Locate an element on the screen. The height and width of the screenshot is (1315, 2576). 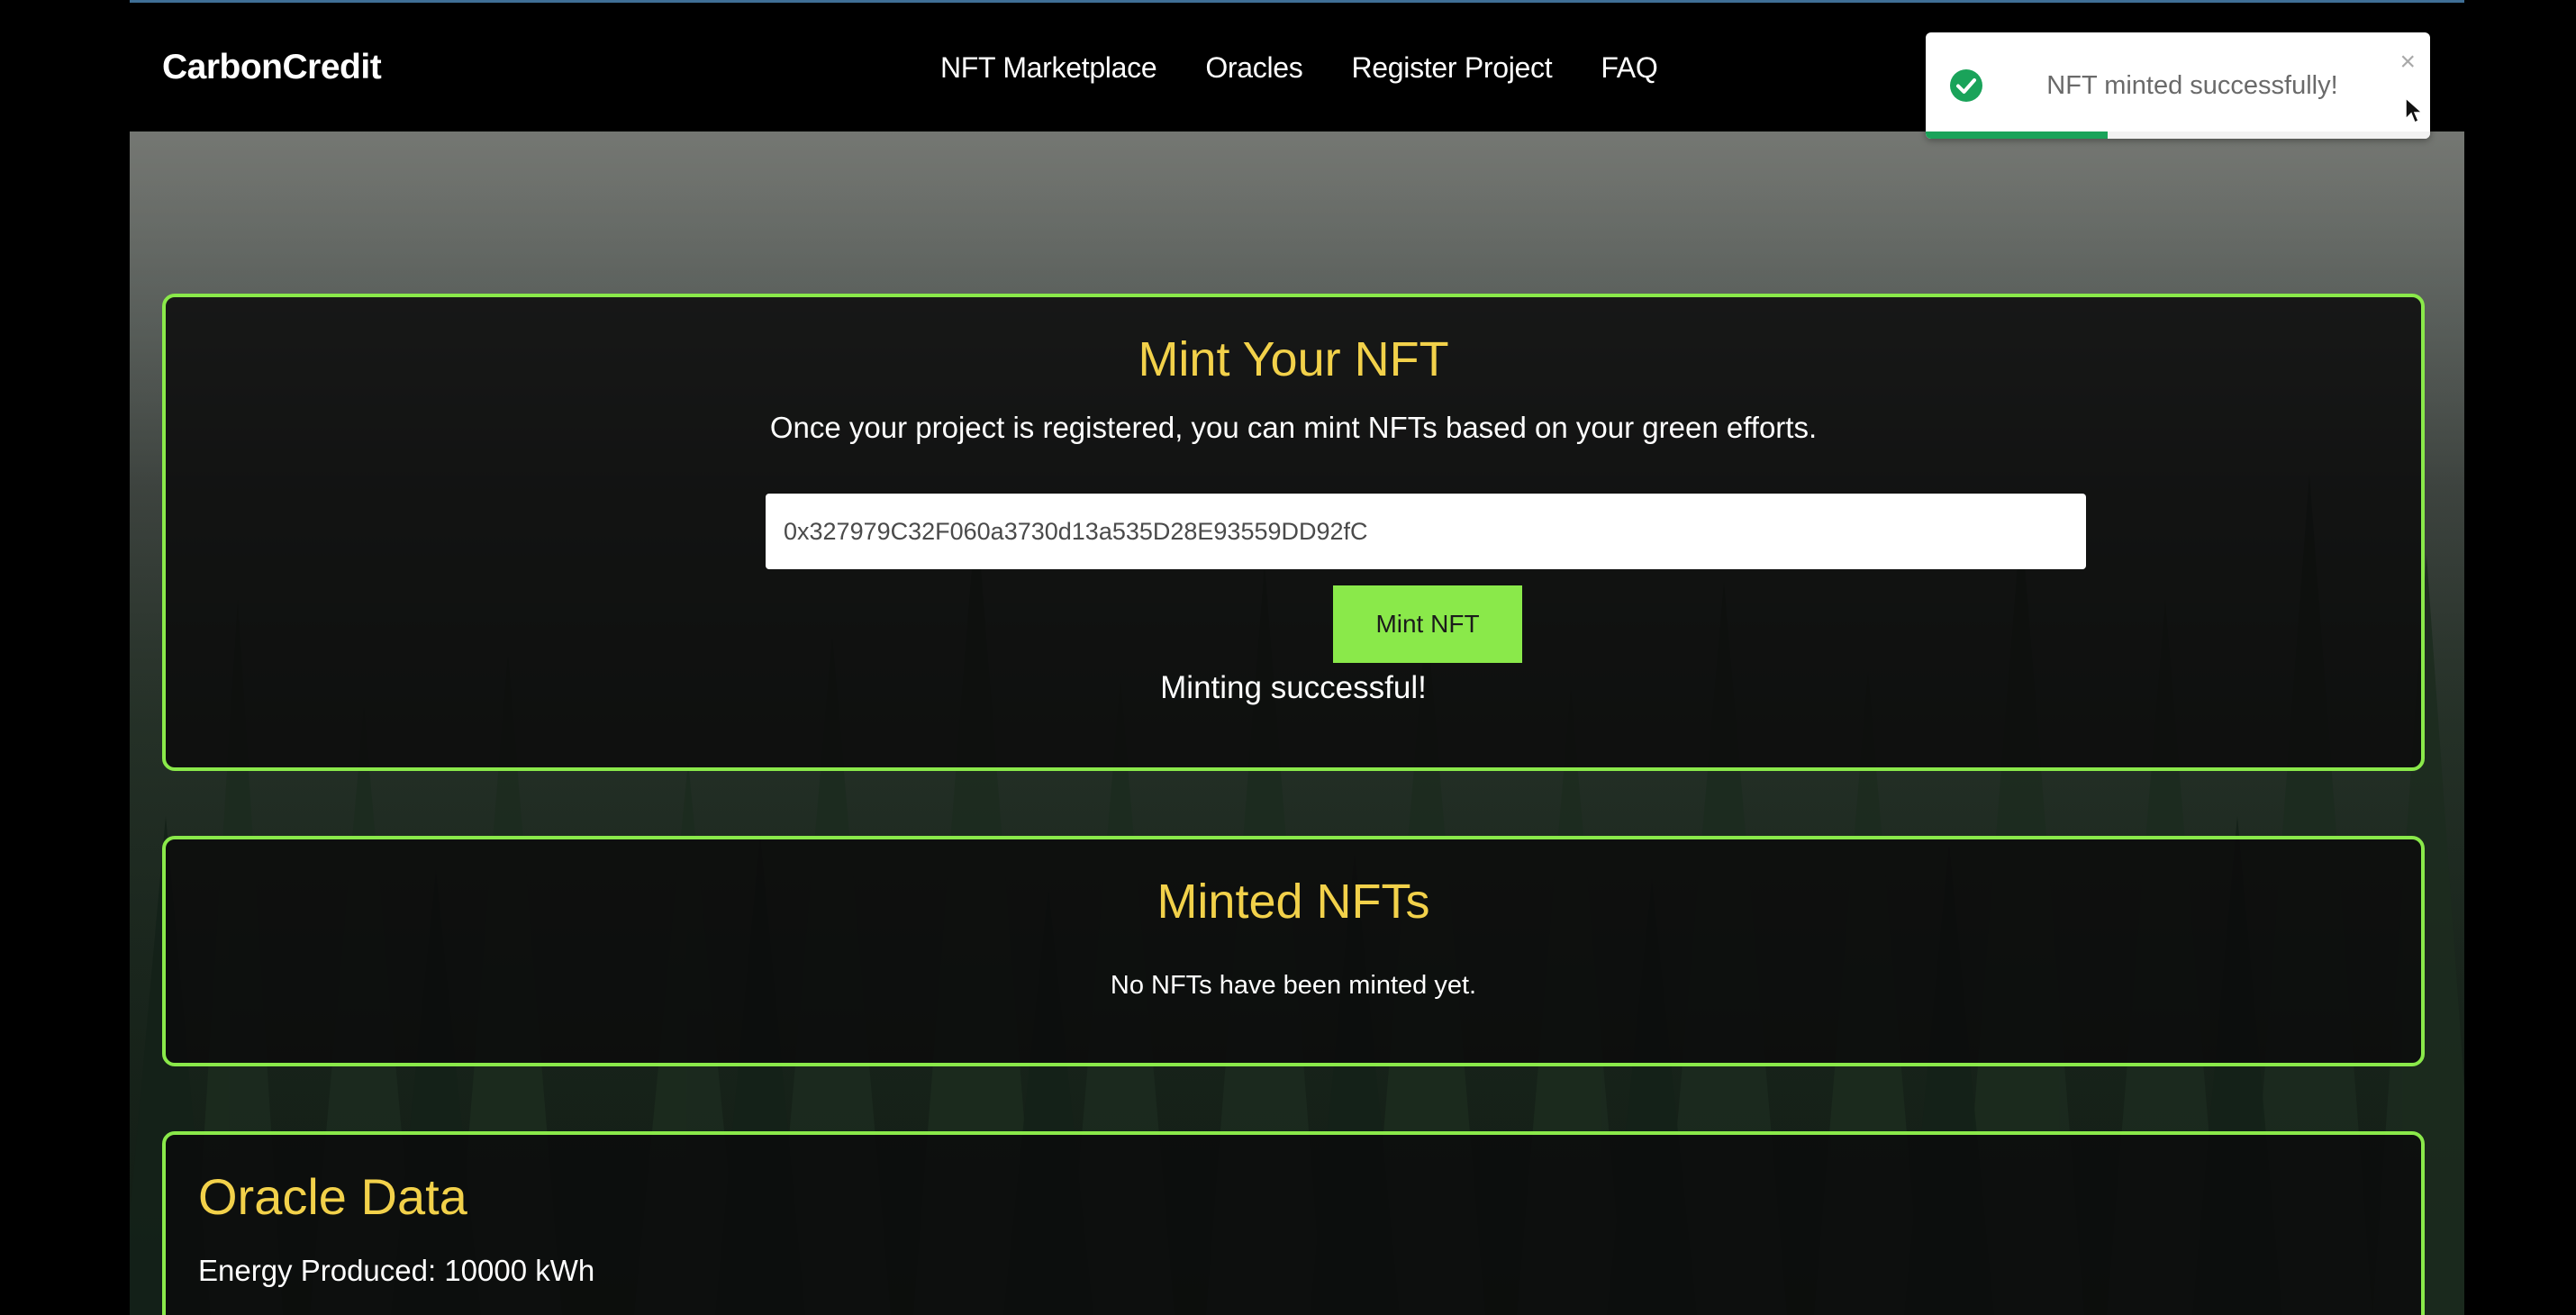
mint-status-message: Minting successful! is located at coordinates (1294, 687).